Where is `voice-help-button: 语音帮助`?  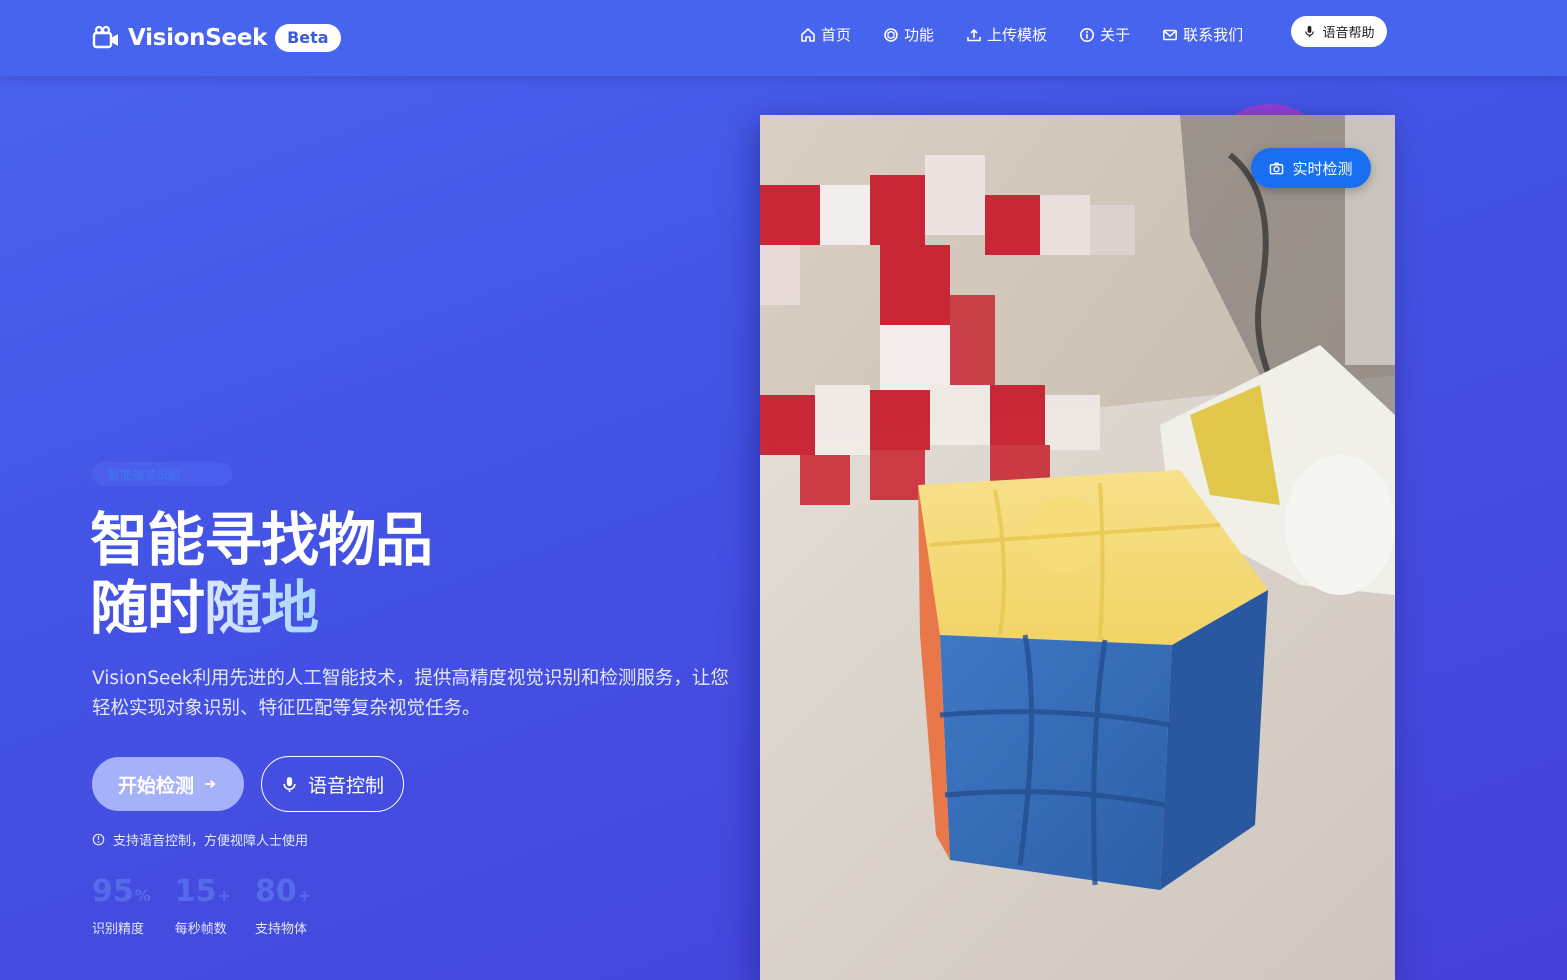 voice-help-button: 语音帮助 is located at coordinates (1339, 31).